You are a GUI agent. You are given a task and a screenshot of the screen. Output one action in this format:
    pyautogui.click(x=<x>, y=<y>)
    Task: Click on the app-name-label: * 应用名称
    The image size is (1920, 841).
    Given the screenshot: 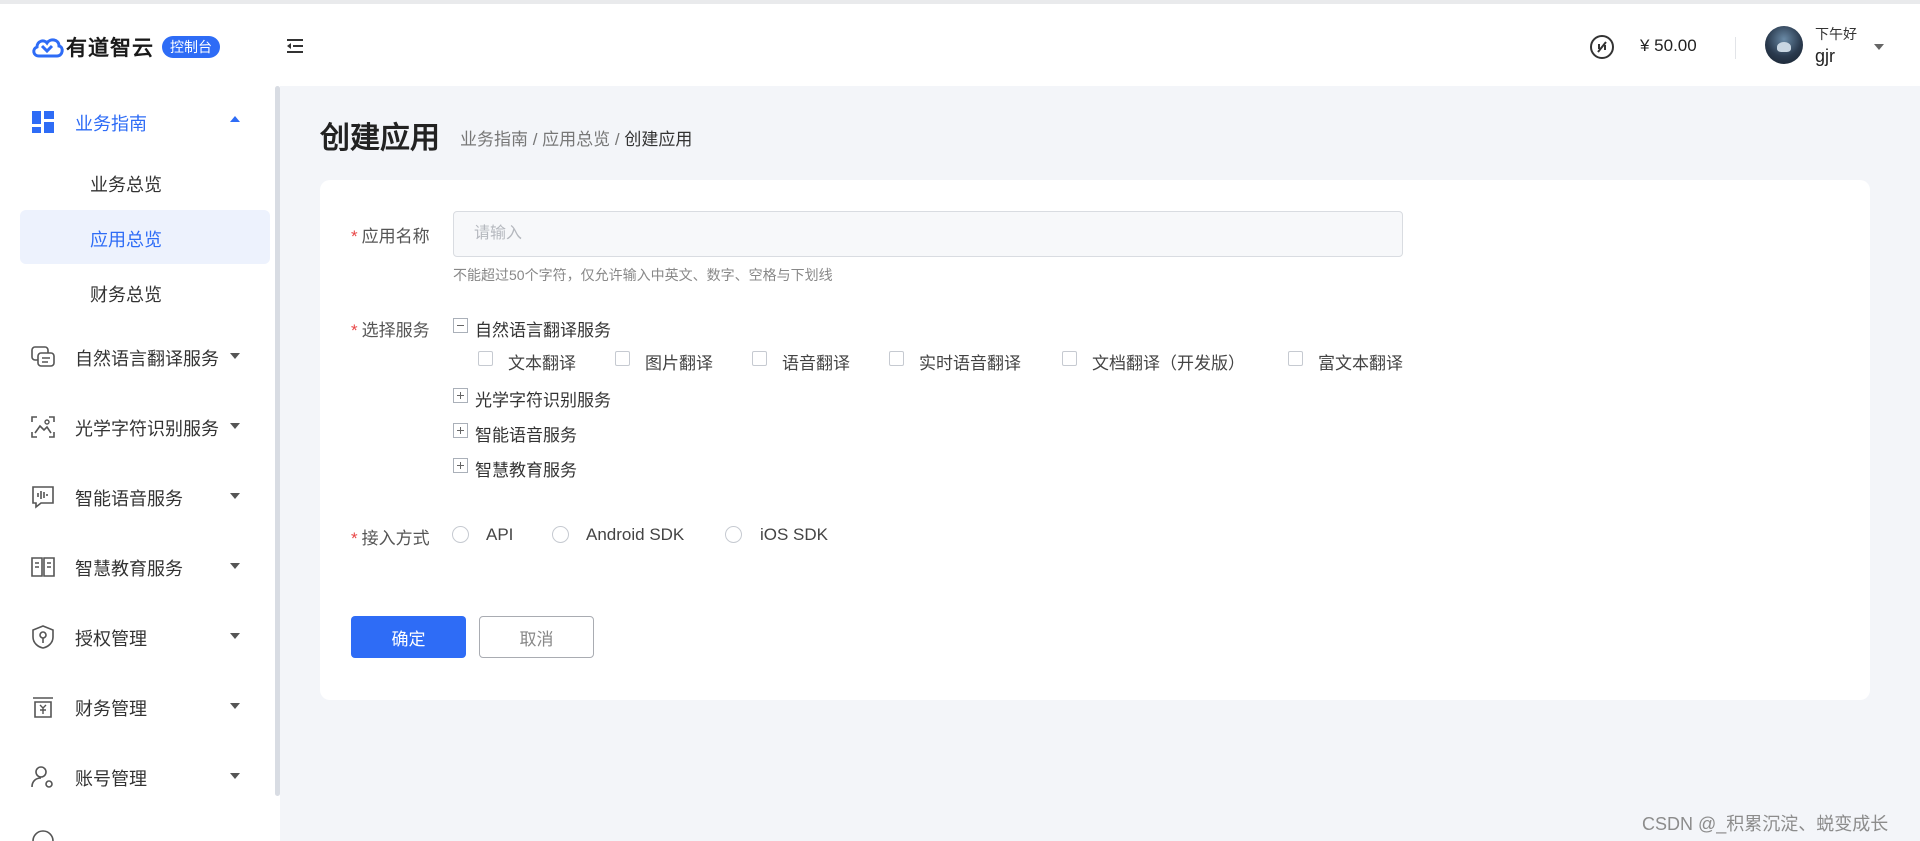 What is the action you would take?
    pyautogui.click(x=390, y=234)
    